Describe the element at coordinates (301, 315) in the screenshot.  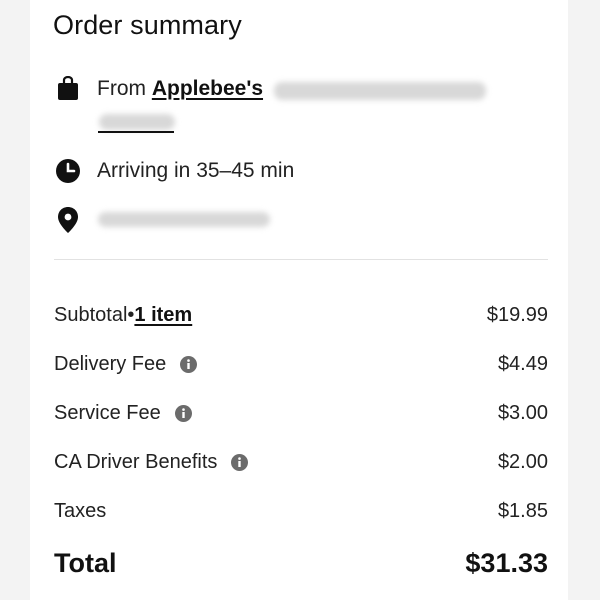
I see `subtotal-row: Subtotal • 1 item $19.99` at that location.